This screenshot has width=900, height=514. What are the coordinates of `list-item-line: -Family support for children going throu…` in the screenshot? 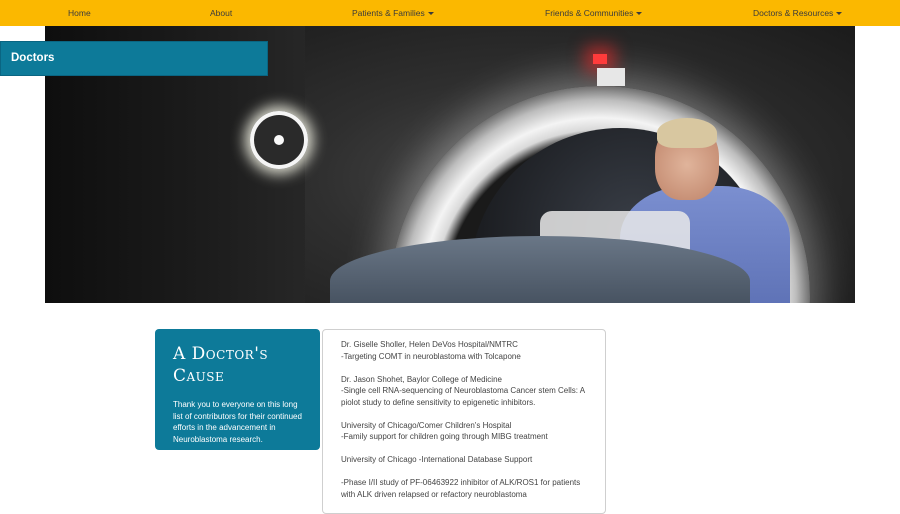 It's located at (444, 436).